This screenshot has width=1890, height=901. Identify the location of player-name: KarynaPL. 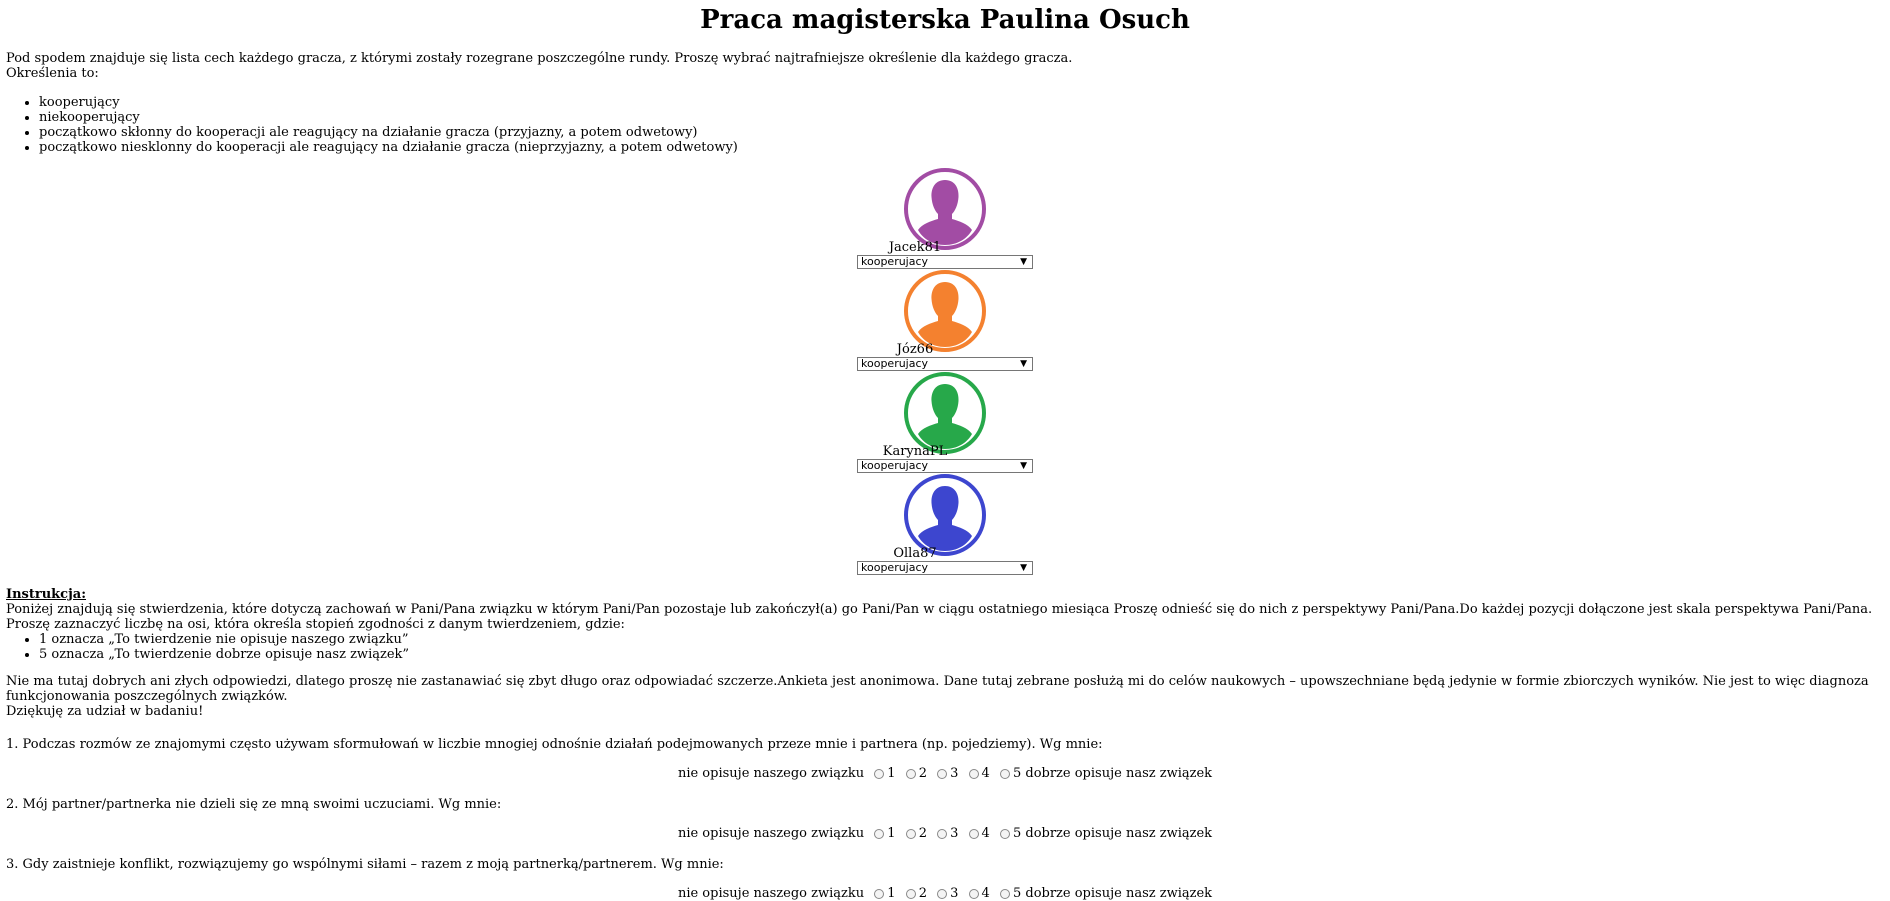
(915, 451).